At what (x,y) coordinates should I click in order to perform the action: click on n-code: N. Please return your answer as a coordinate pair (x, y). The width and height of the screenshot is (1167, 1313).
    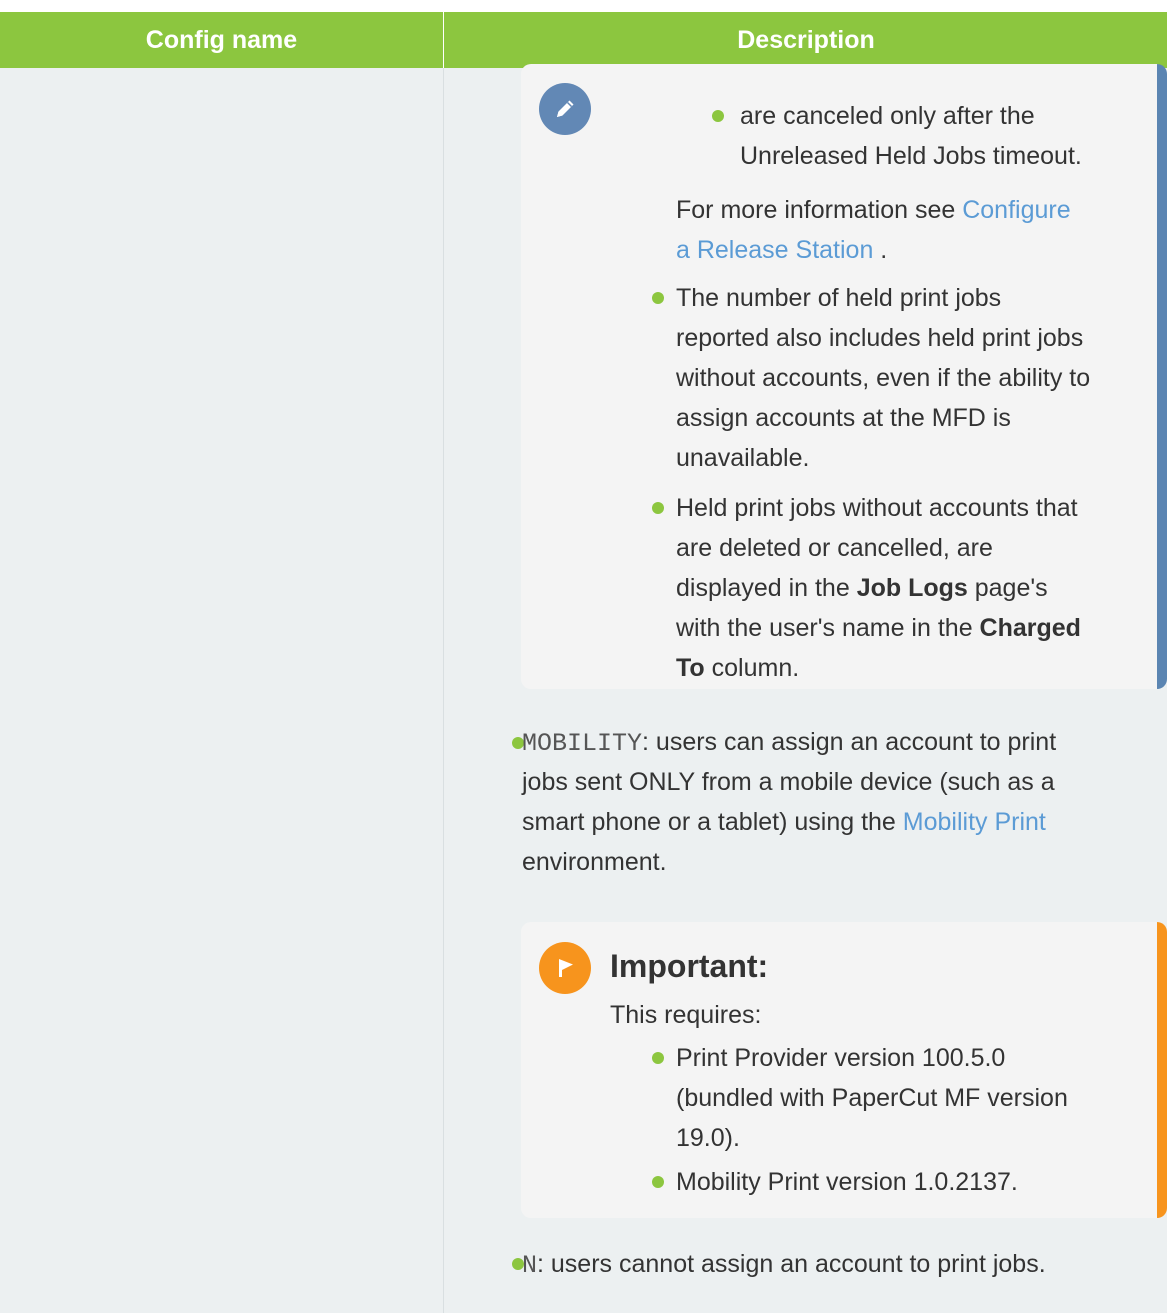
    Looking at the image, I should click on (530, 1265).